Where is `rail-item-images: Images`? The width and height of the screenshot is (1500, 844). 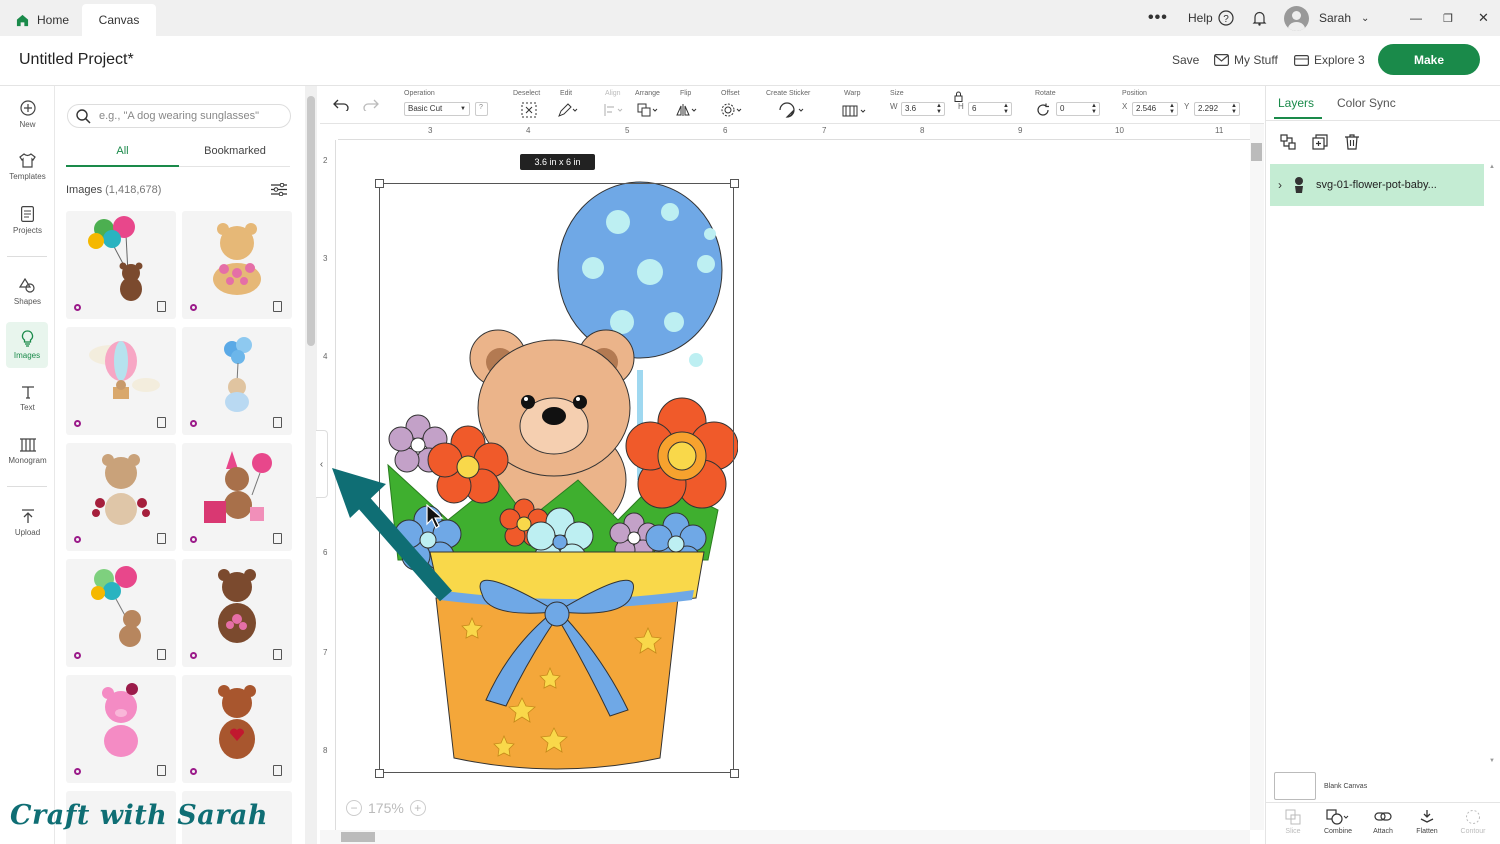 rail-item-images: Images is located at coordinates (27, 345).